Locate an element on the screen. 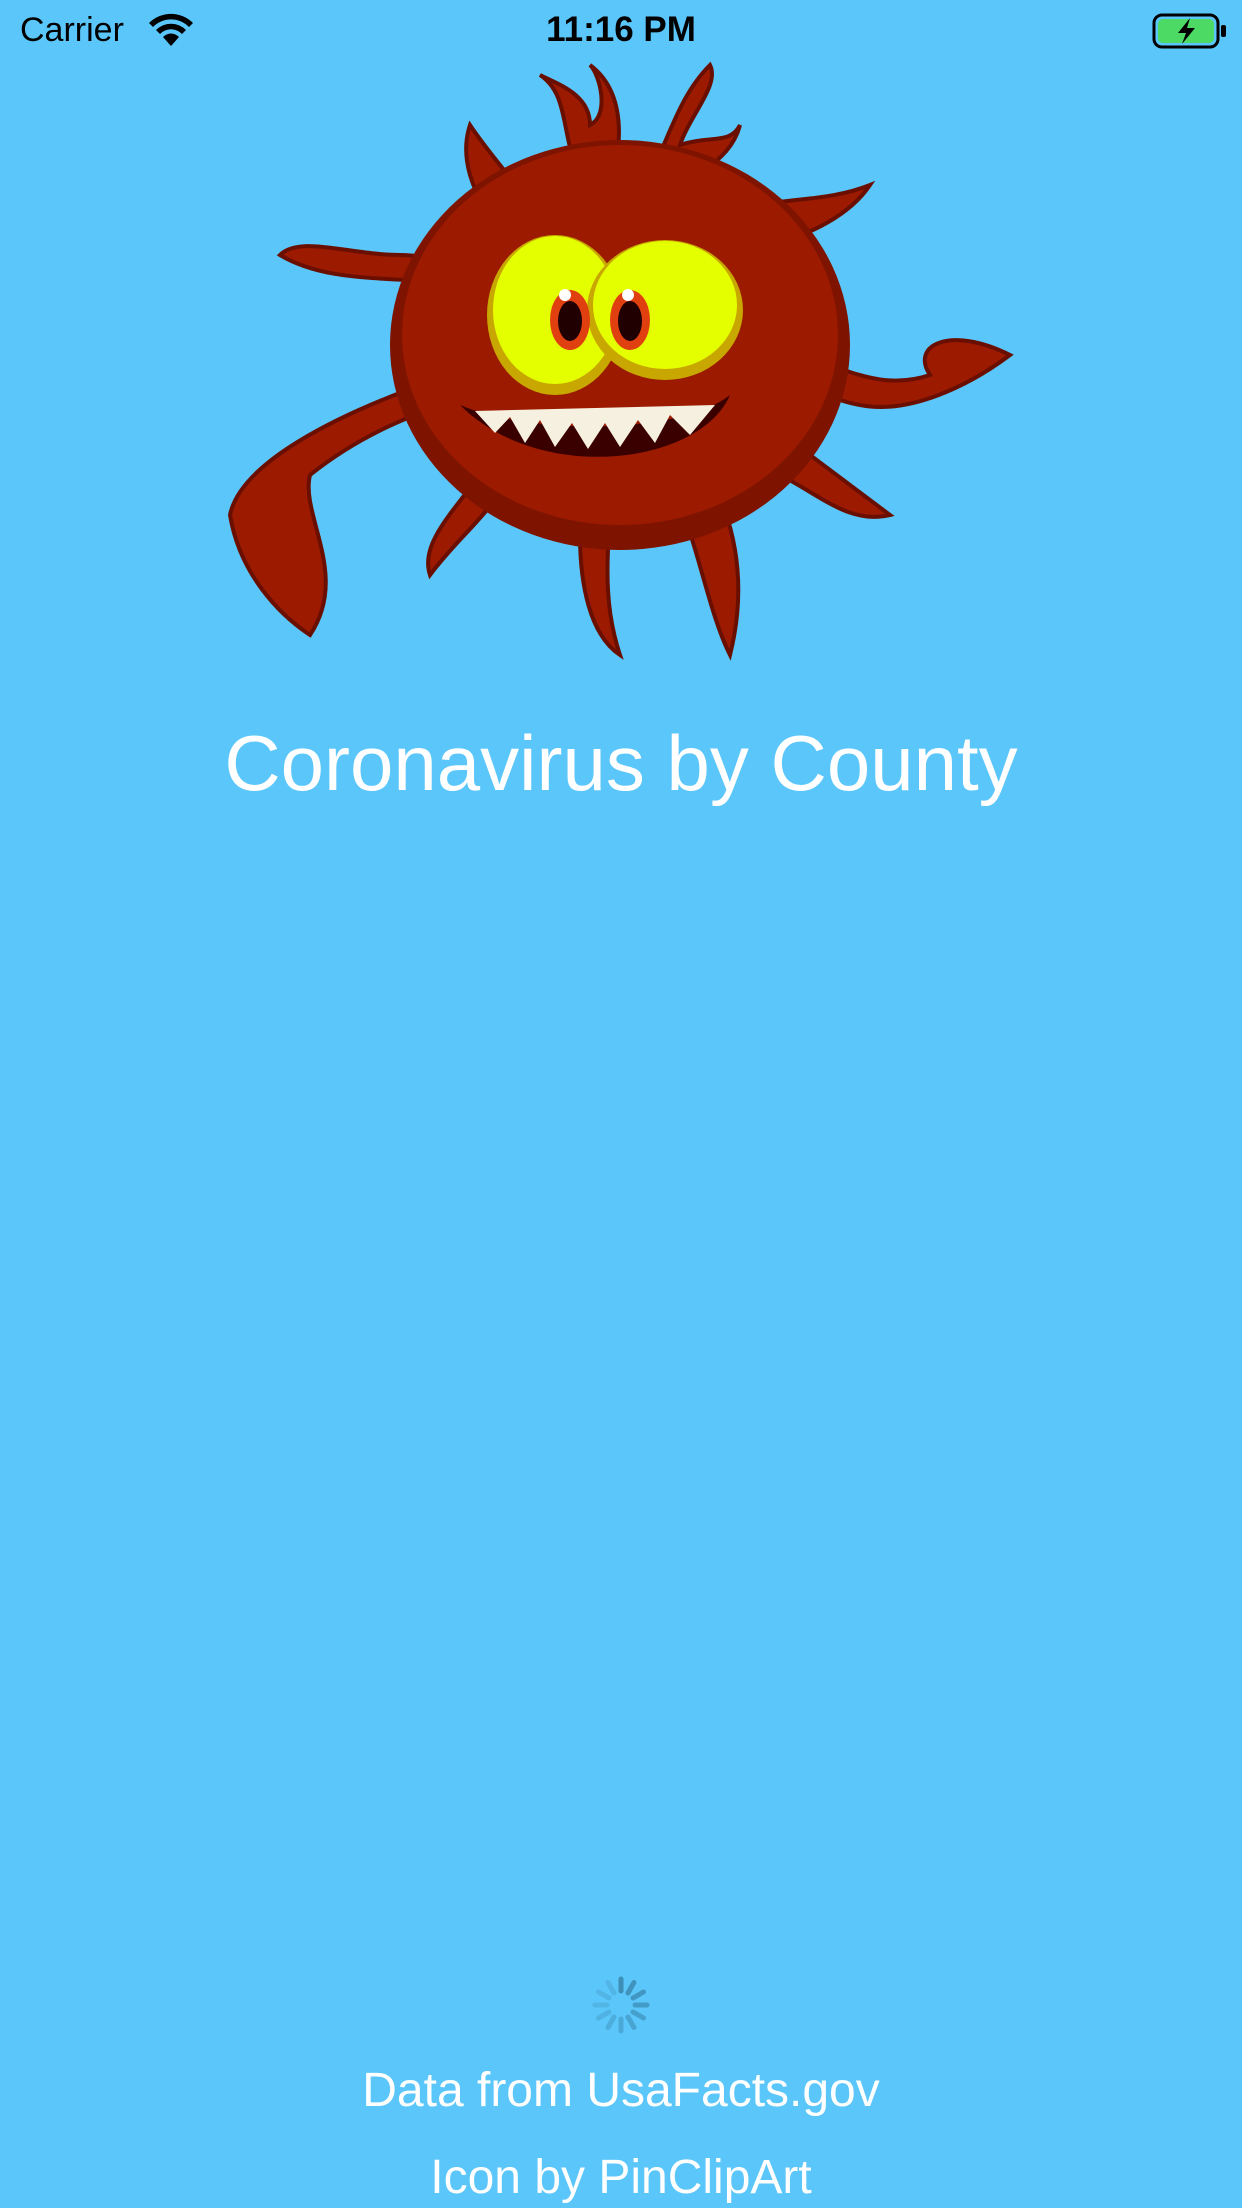  data-source-credit: Data from UsaFacts.gov is located at coordinates (621, 2090).